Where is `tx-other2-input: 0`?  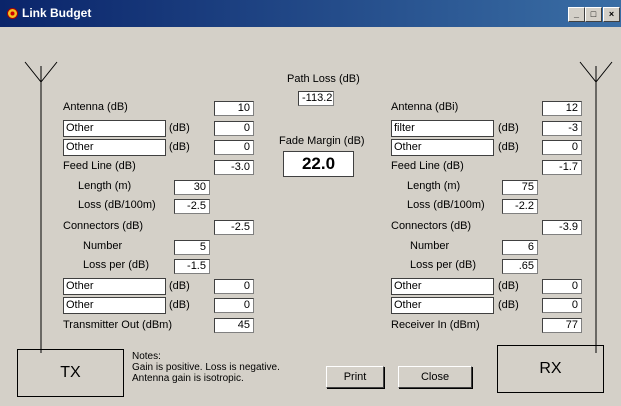 tx-other2-input: 0 is located at coordinates (234, 147).